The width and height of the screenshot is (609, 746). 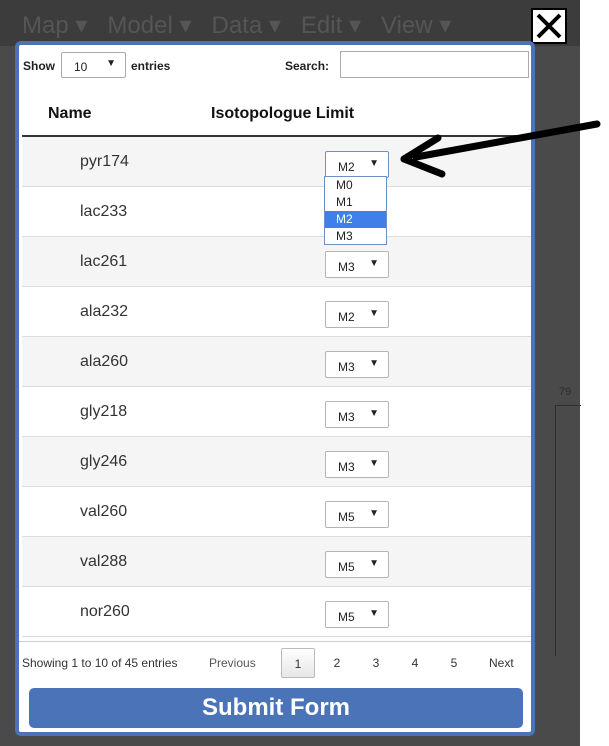 I want to click on table-row: ala232 M2 ▼, so click(x=276, y=312).